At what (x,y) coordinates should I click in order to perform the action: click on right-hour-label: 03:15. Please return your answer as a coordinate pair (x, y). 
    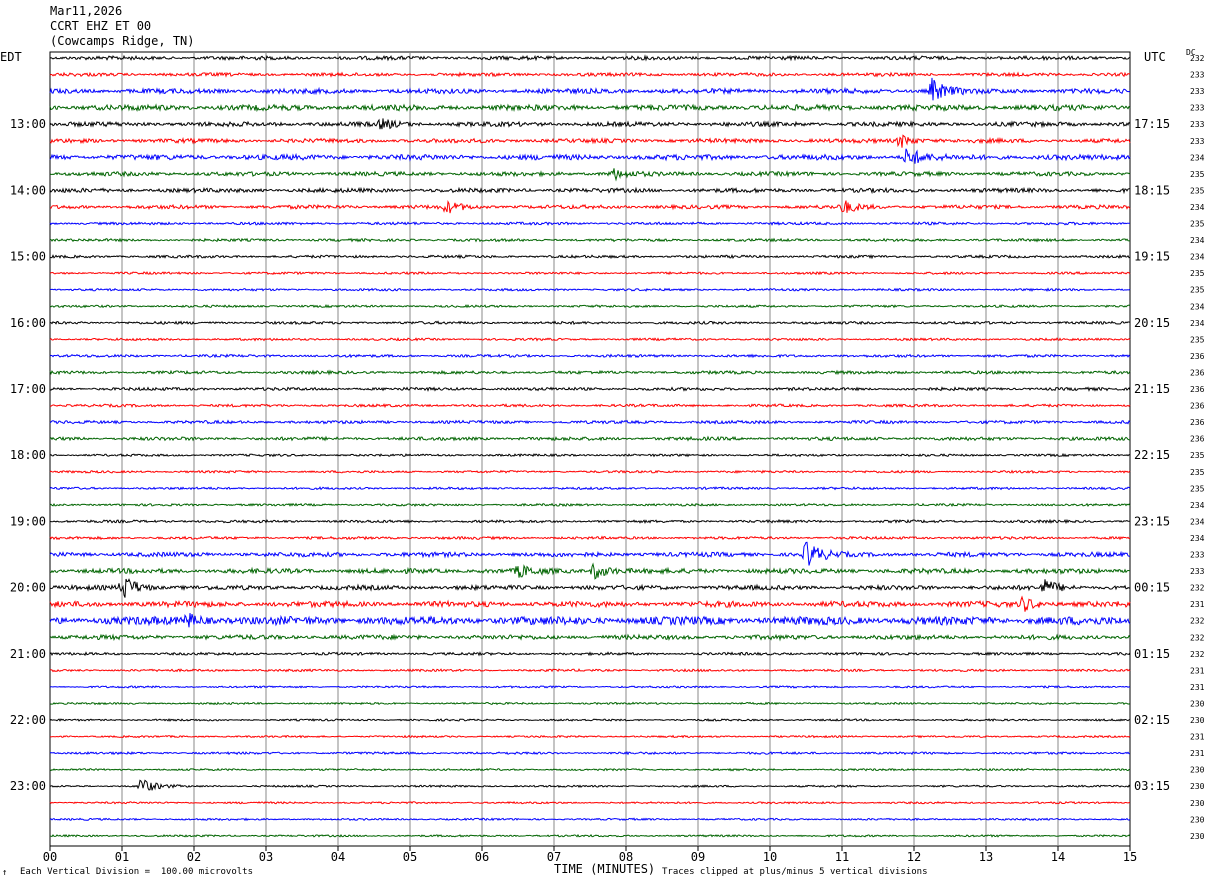
    Looking at the image, I should click on (1152, 786).